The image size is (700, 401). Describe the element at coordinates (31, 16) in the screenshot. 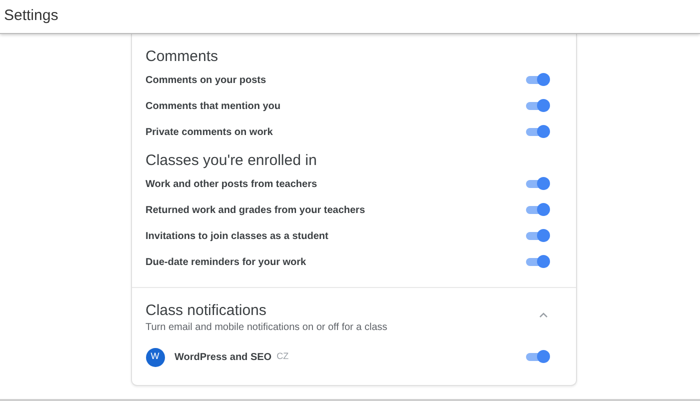

I see `page-title: Settings` at that location.